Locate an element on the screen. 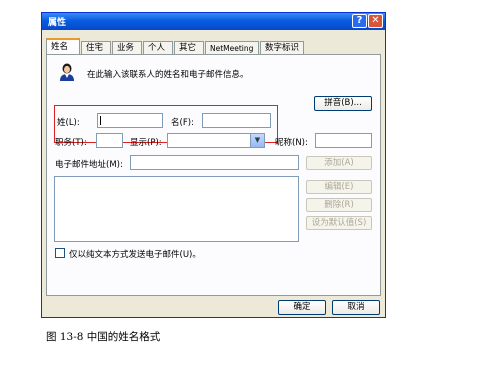  email-label: 电子邮件地址(M): is located at coordinates (89, 165).